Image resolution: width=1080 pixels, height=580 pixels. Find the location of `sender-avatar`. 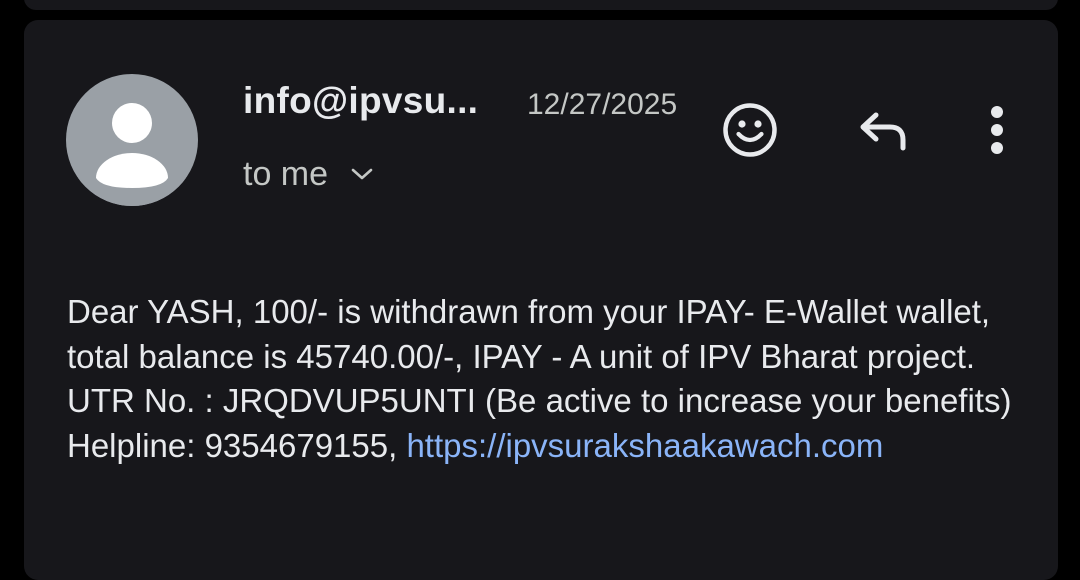

sender-avatar is located at coordinates (132, 140).